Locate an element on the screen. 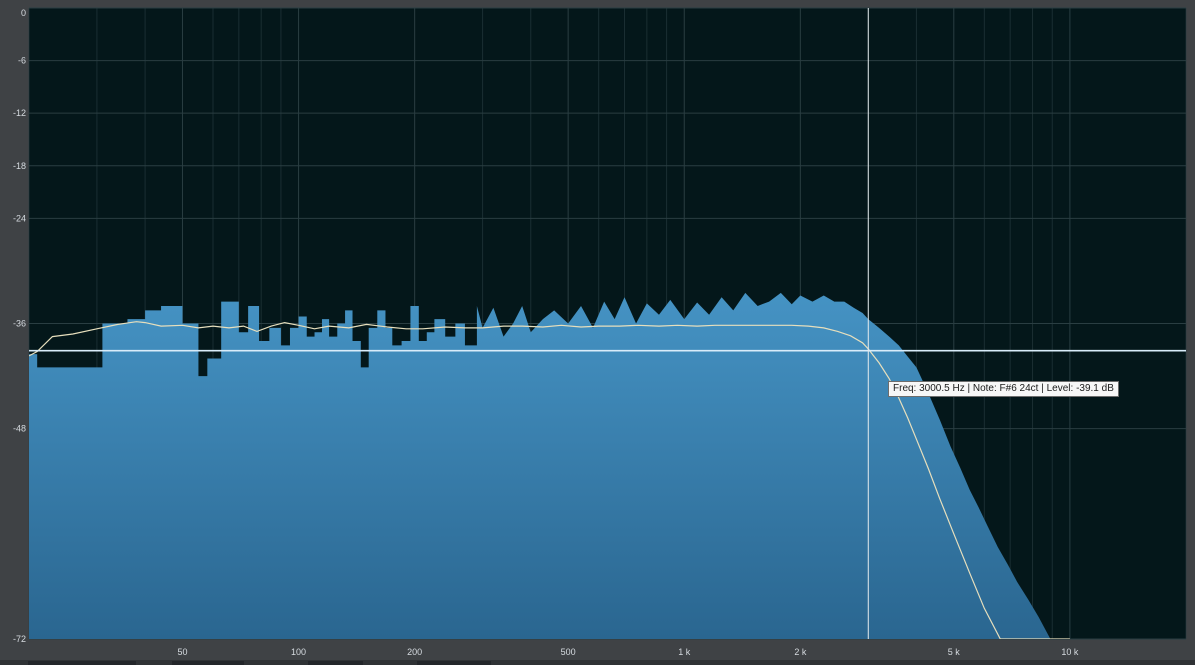 This screenshot has width=1195, height=665. y-tick-label: -72 is located at coordinates (19, 639).